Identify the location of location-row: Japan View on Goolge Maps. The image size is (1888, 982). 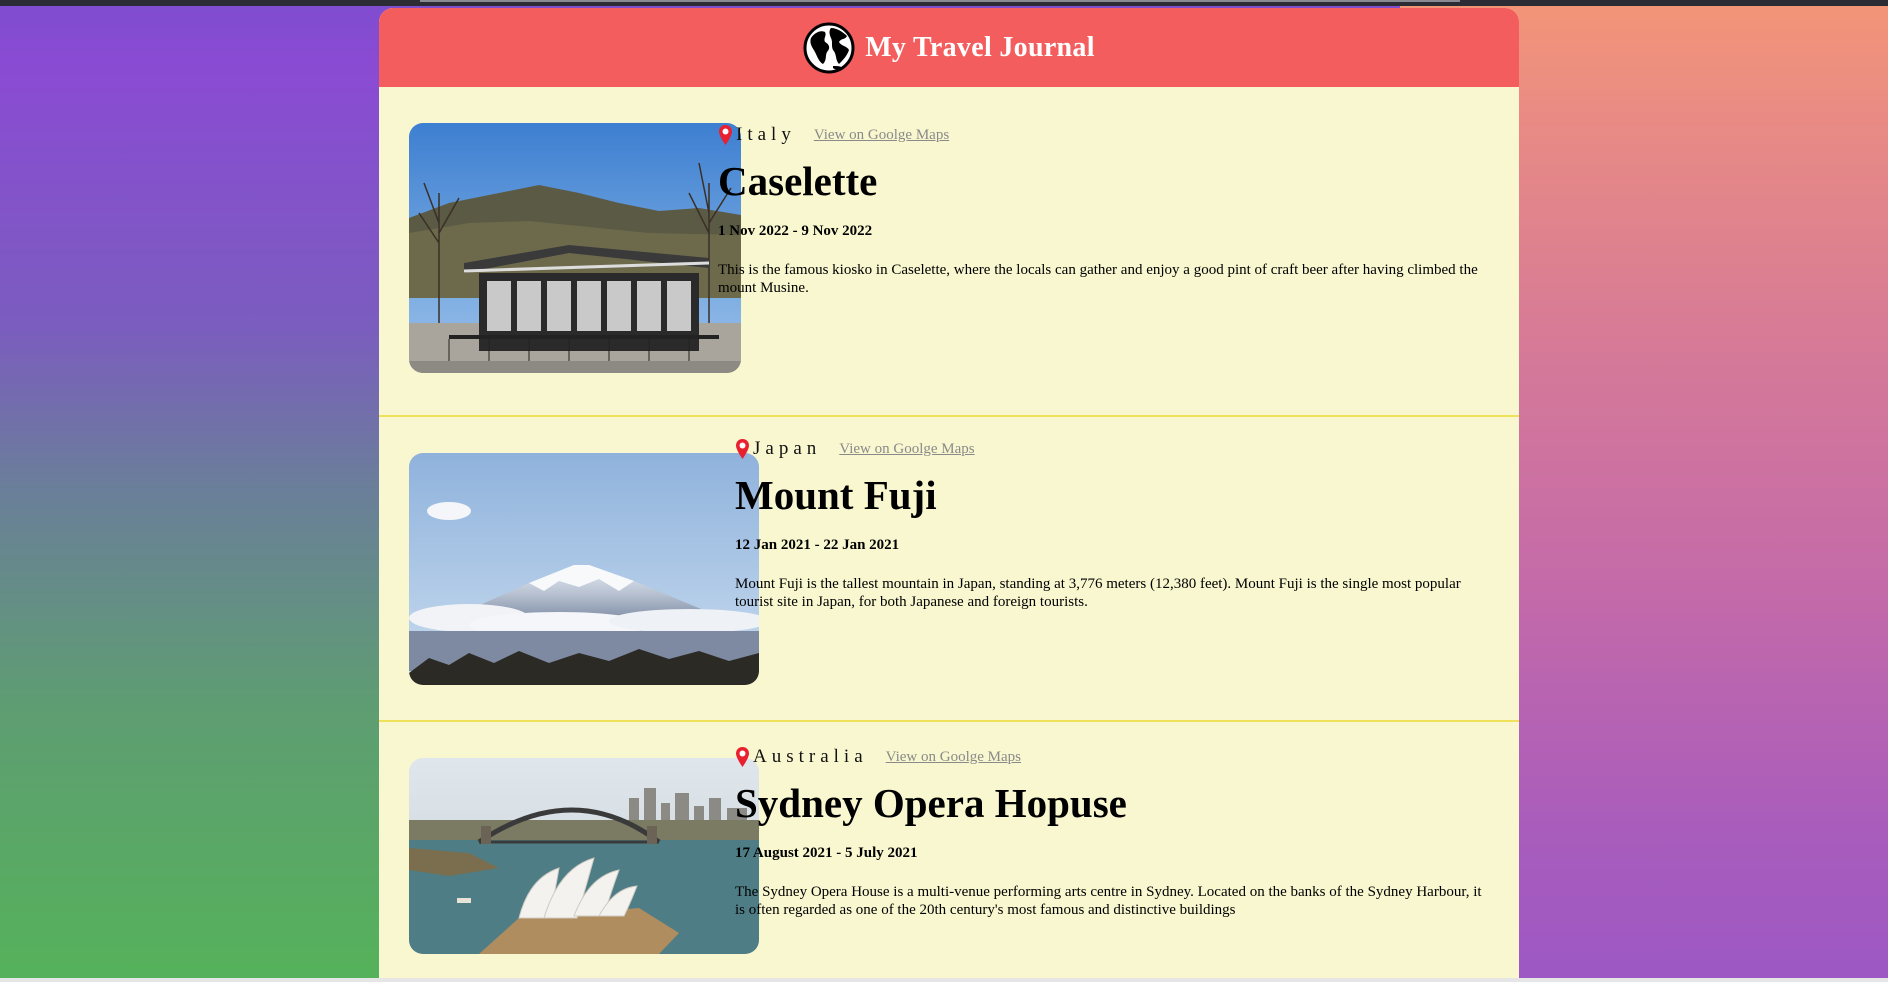
(1115, 449).